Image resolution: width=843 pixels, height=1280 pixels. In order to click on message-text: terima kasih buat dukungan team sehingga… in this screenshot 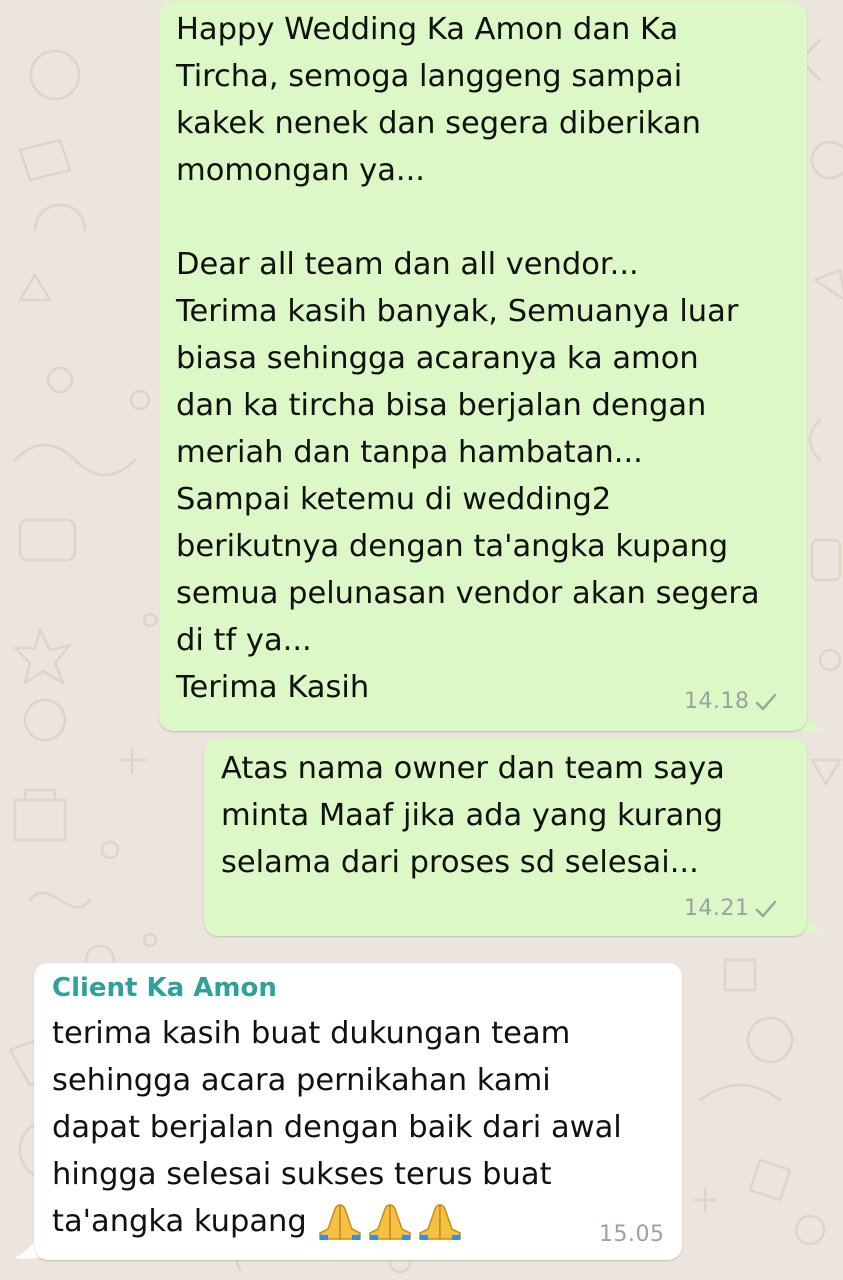, I will do `click(337, 1127)`.